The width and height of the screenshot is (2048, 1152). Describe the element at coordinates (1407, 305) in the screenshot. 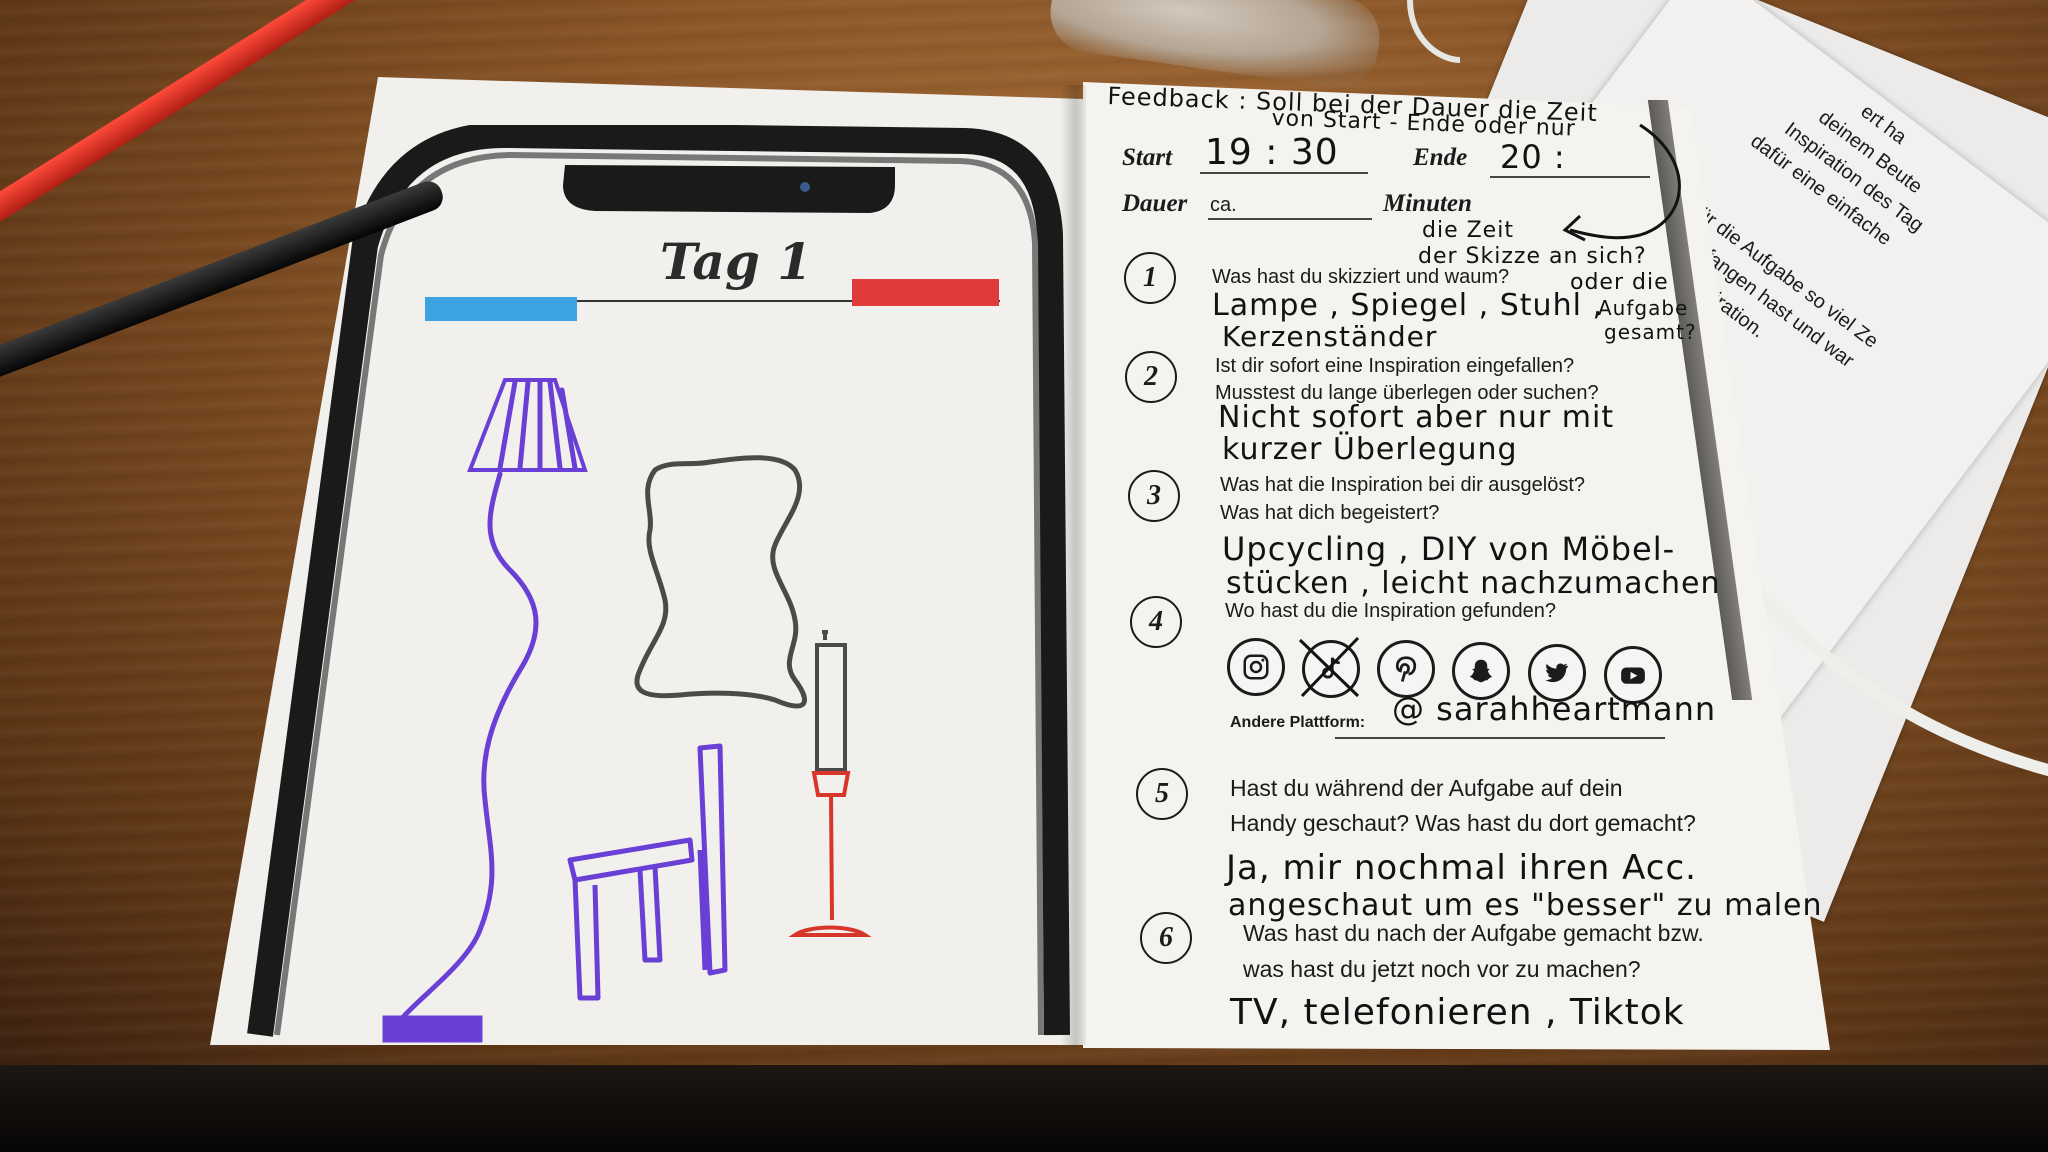

I see `answer-1-line1: Lampe , Spiegel , Stuhl ,` at that location.